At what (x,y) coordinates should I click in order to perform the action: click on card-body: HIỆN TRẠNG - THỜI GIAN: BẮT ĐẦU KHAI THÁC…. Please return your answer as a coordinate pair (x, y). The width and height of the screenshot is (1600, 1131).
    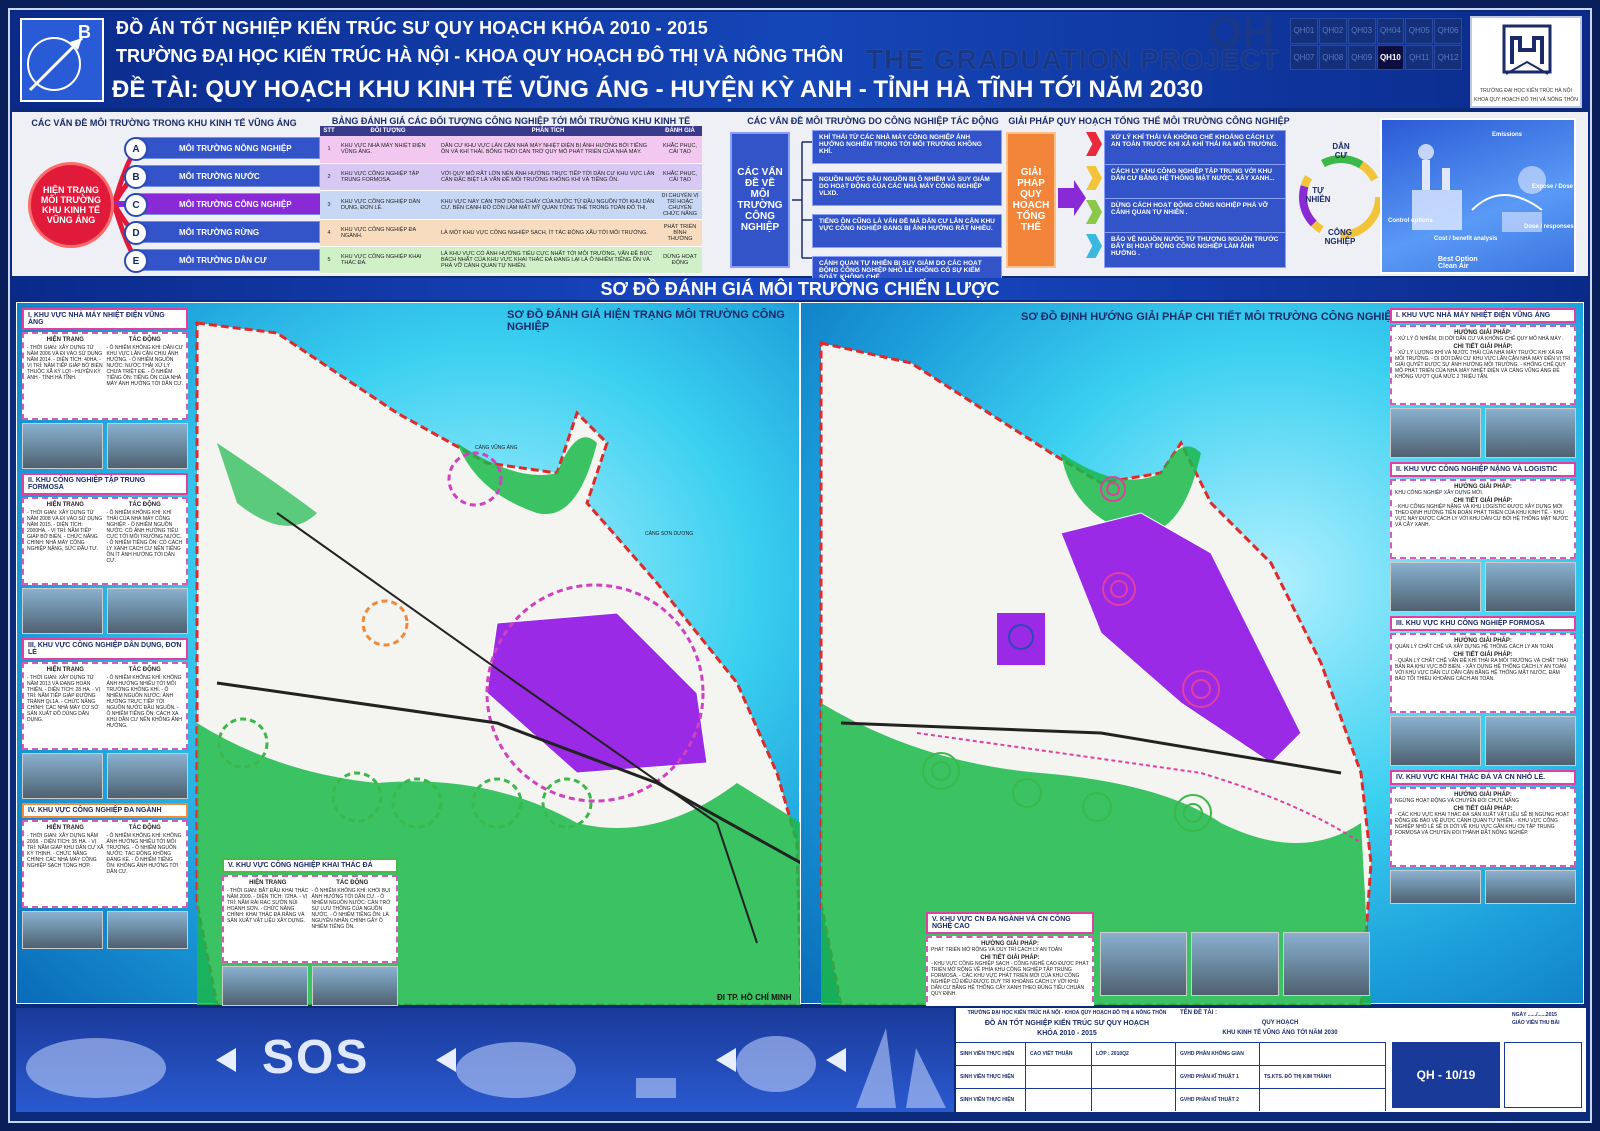
    Looking at the image, I should click on (310, 919).